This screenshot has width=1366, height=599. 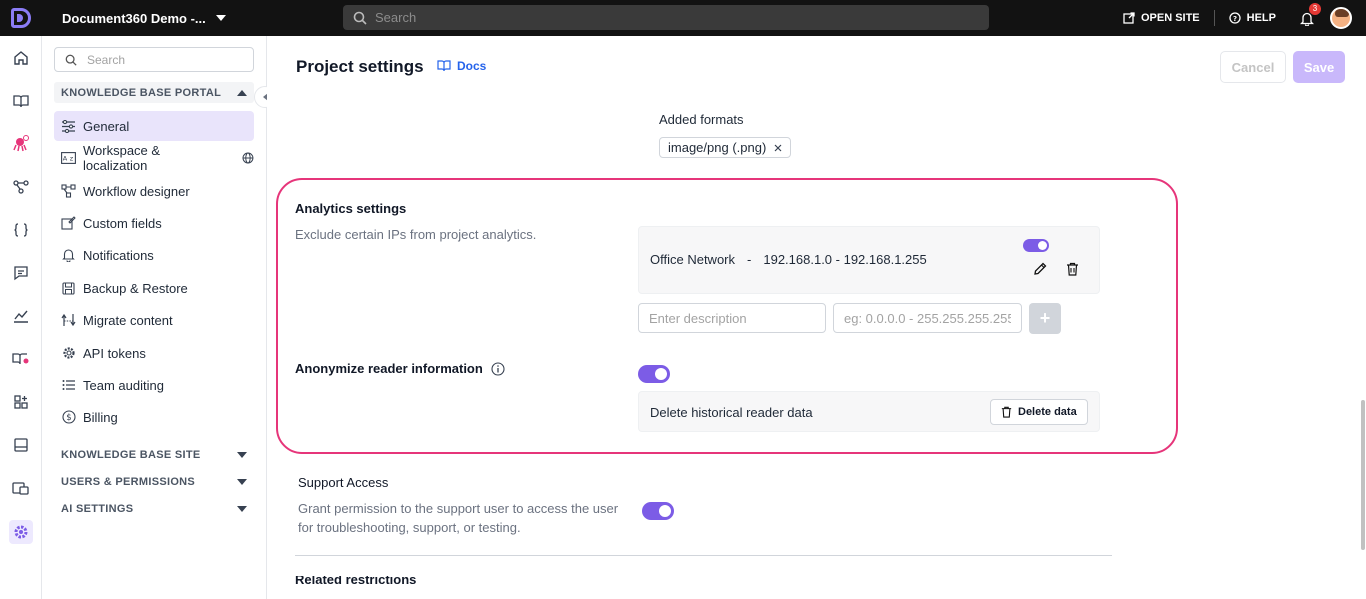 What do you see at coordinates (21, 488) in the screenshot?
I see `widget-icon` at bounding box center [21, 488].